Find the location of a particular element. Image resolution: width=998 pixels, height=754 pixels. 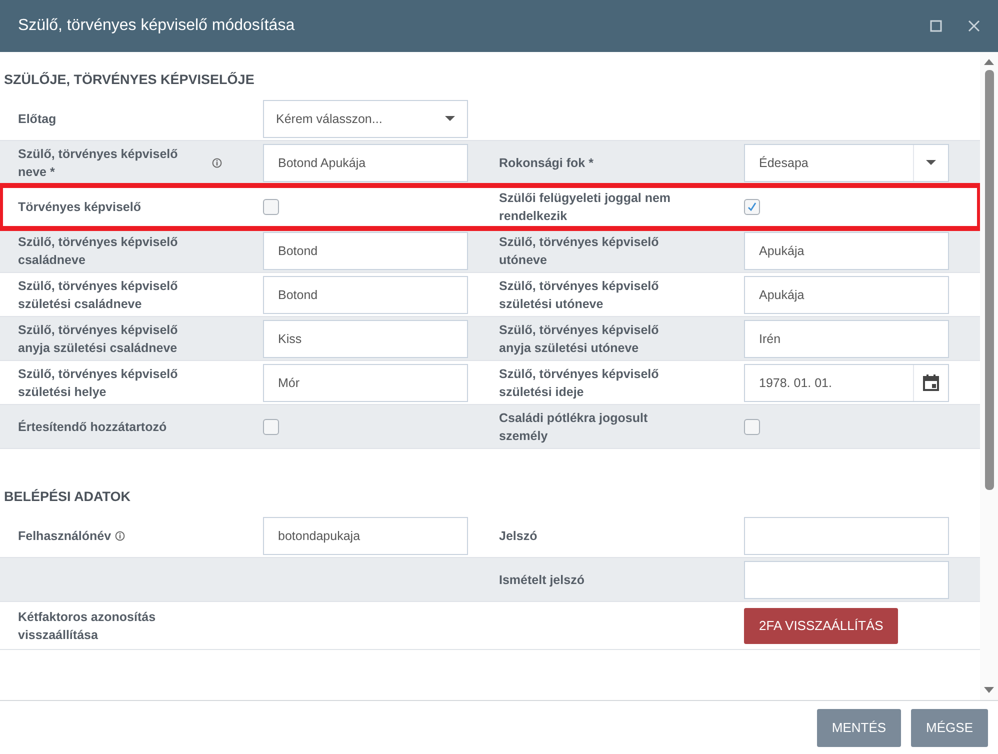

close-icon is located at coordinates (974, 26).